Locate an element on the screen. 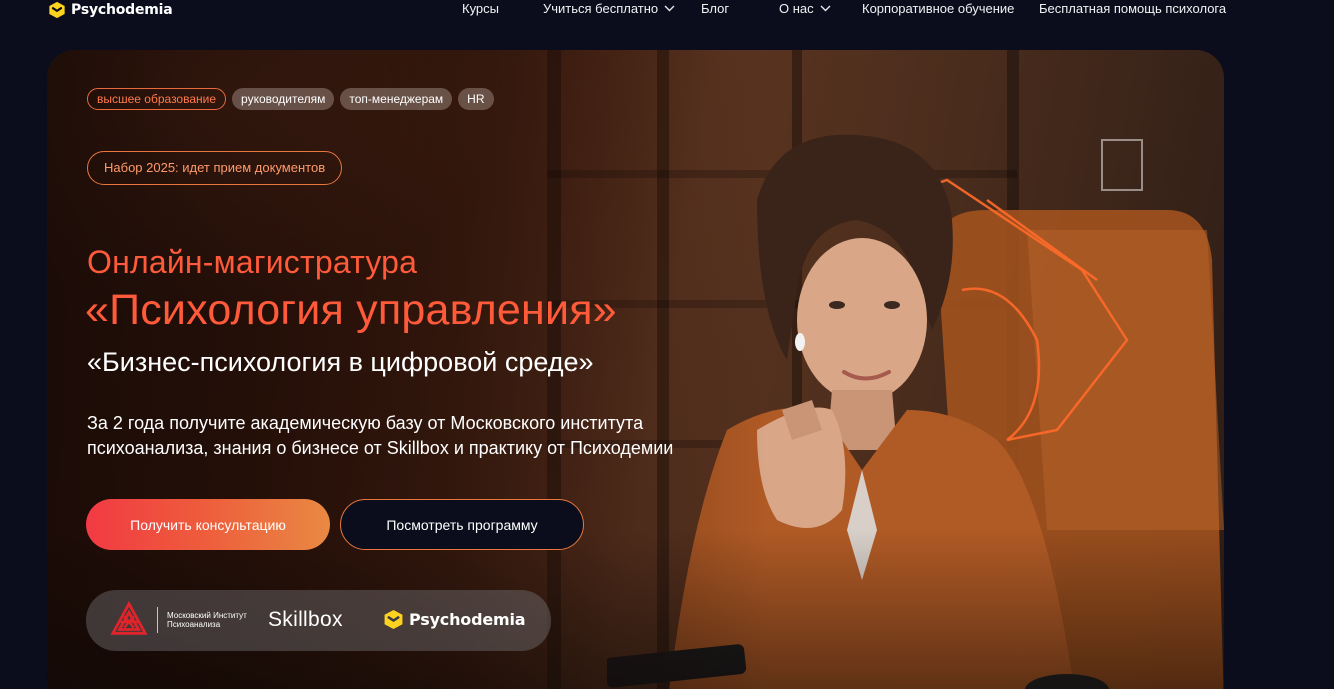 The image size is (1334, 689). tag-higher-education: высшее образование is located at coordinates (157, 99).